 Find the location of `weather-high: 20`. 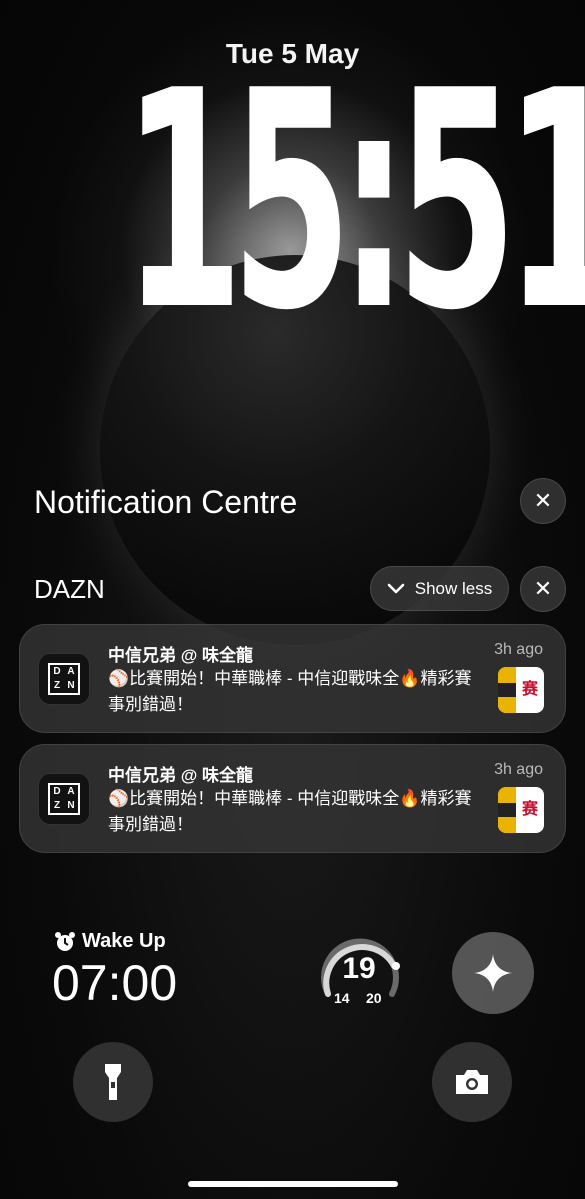

weather-high: 20 is located at coordinates (374, 998).